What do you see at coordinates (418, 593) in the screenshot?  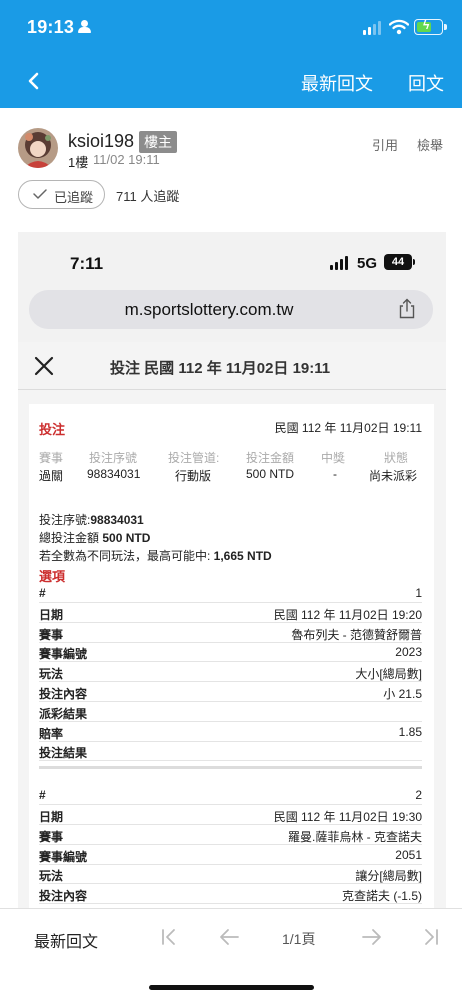 I see `selection-row-value: 1` at bounding box center [418, 593].